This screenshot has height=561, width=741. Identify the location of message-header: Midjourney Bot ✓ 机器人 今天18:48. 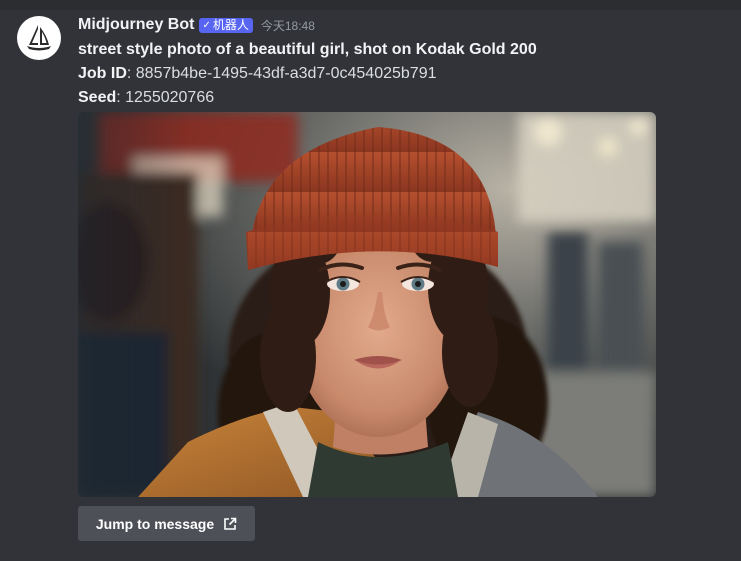
(196, 25).